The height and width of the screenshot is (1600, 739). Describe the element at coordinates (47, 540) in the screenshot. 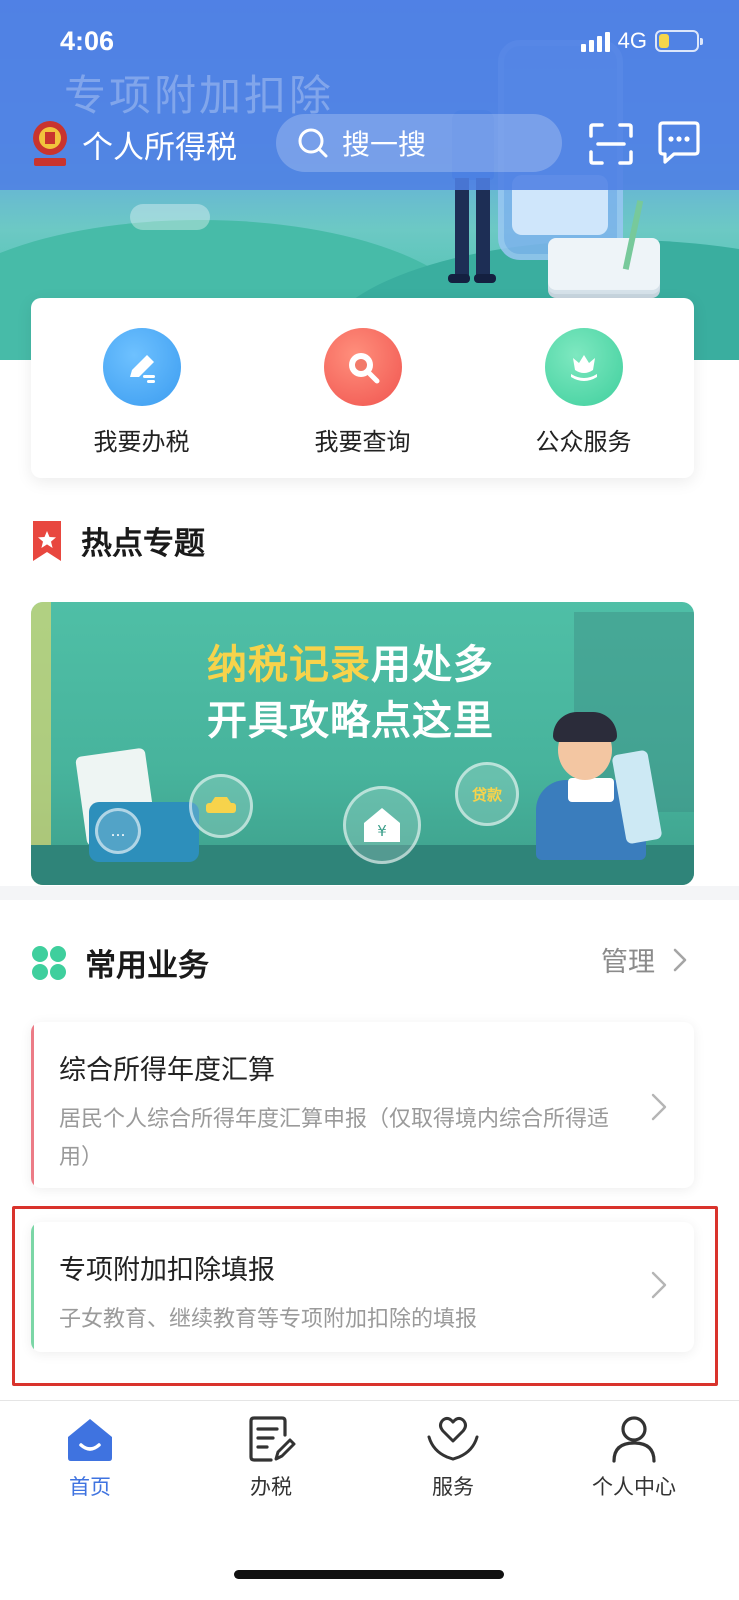

I see `bookmark-star-icon` at that location.